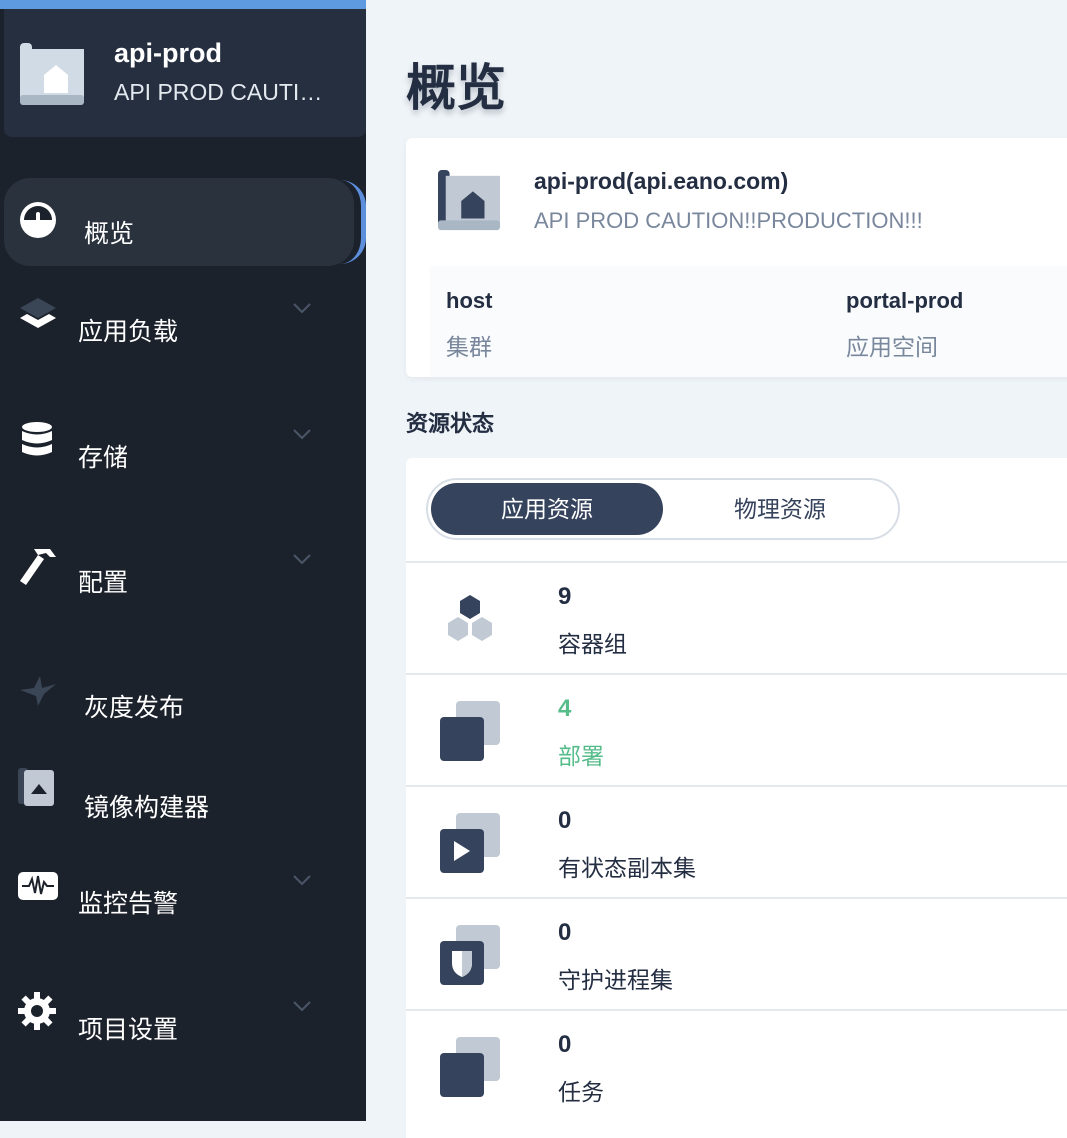  Describe the element at coordinates (37, 1011) in the screenshot. I see `gear-icon` at that location.